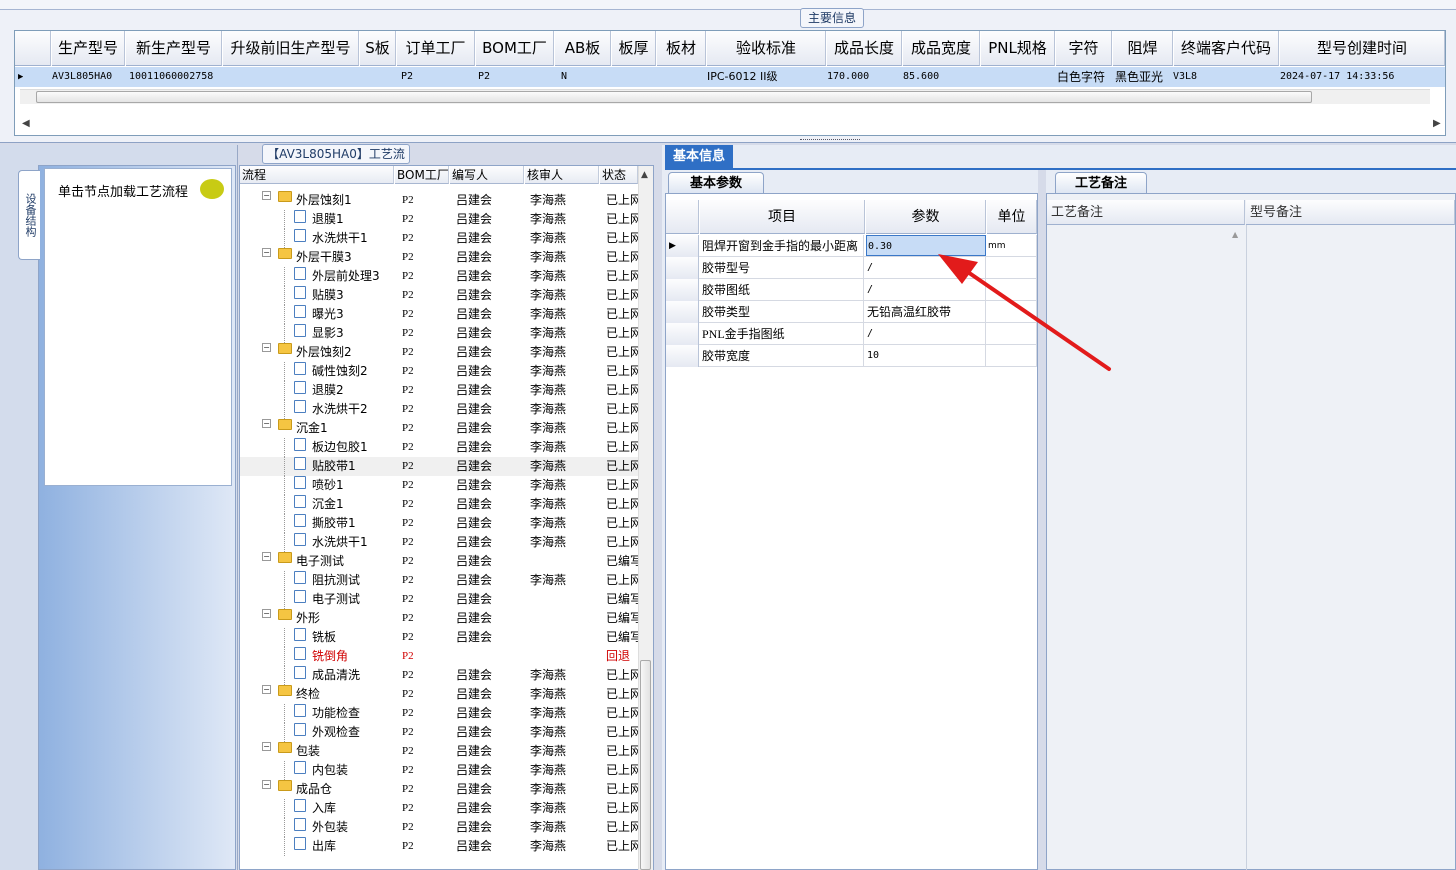  I want to click on cell-model: AV3L805HA0, so click(82, 77).